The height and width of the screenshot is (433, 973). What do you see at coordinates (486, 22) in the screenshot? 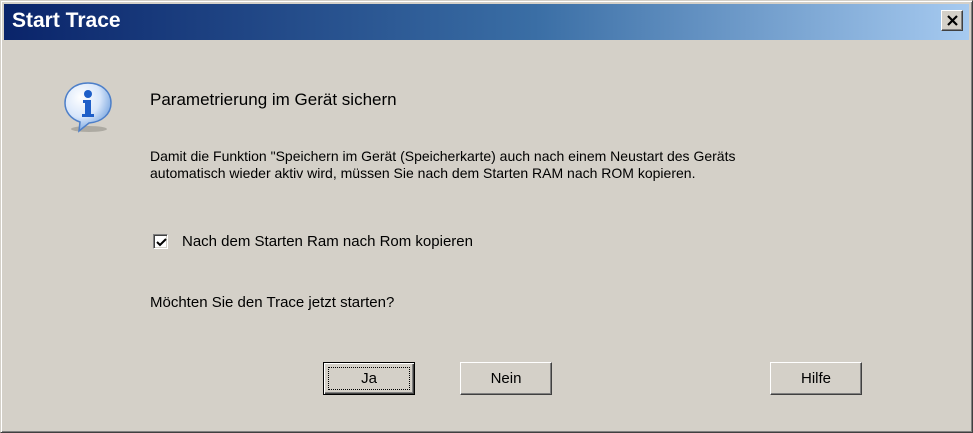
I see `title-bar: Start Trace` at bounding box center [486, 22].